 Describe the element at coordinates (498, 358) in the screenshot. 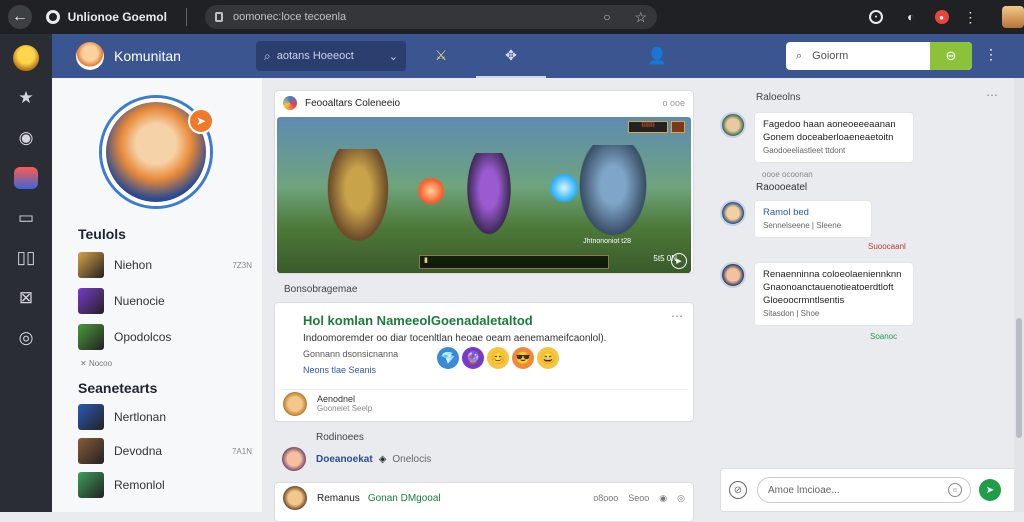

I see `emoji-reaction-icon: 😊` at that location.